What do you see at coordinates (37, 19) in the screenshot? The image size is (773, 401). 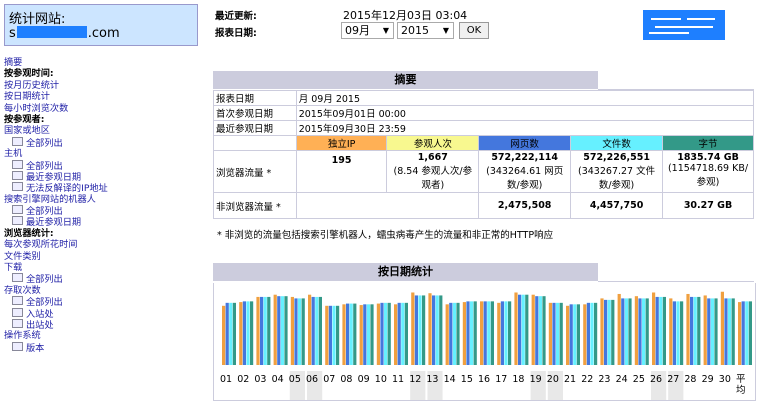 I see `site-title: 统计网站:` at bounding box center [37, 19].